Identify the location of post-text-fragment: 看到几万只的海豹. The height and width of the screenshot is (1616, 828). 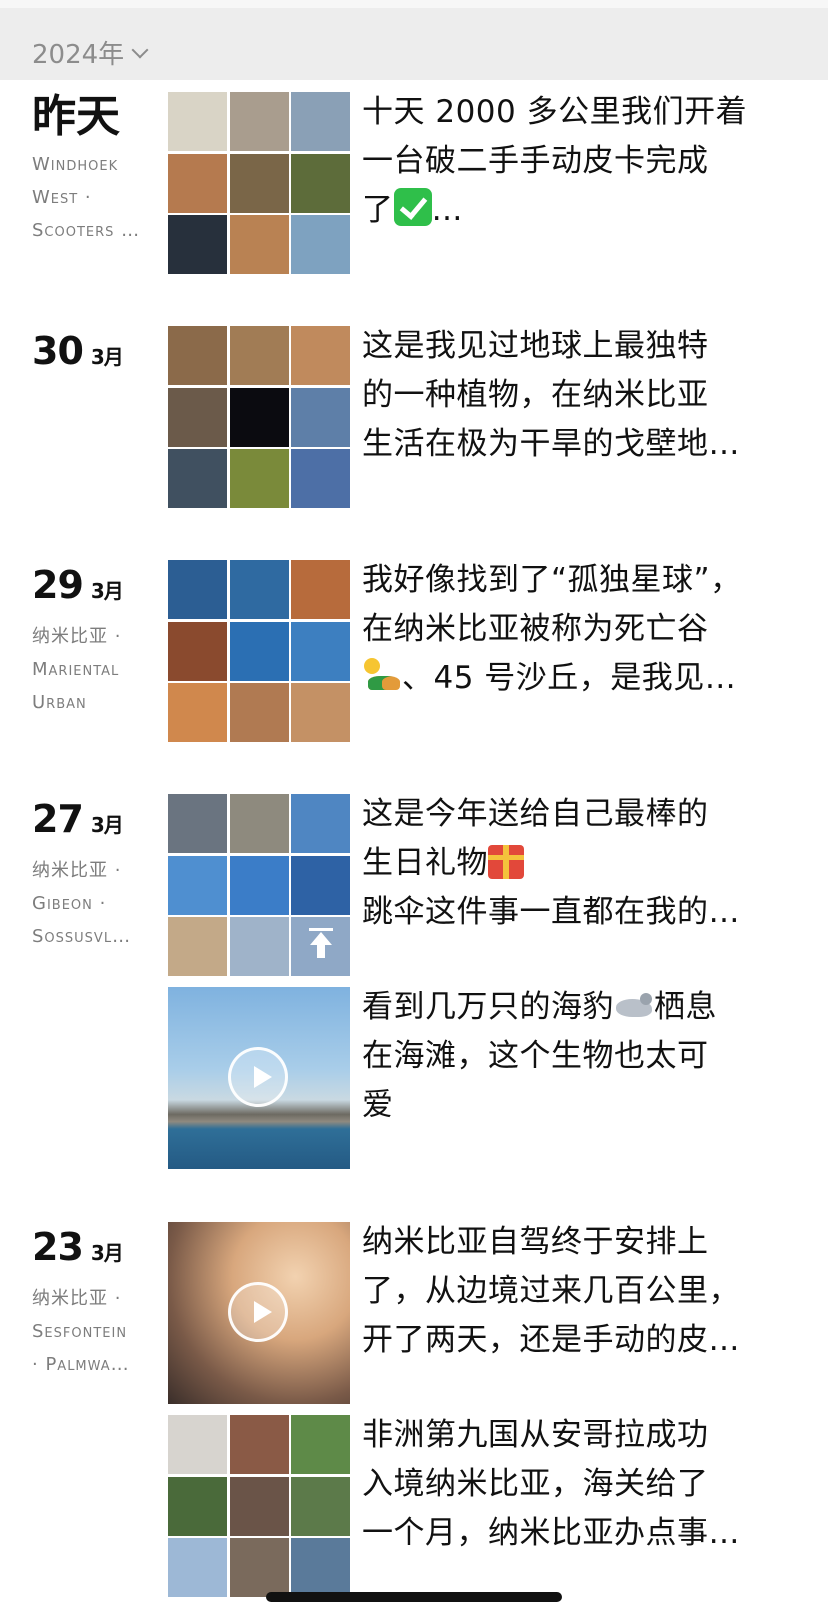
(488, 1007).